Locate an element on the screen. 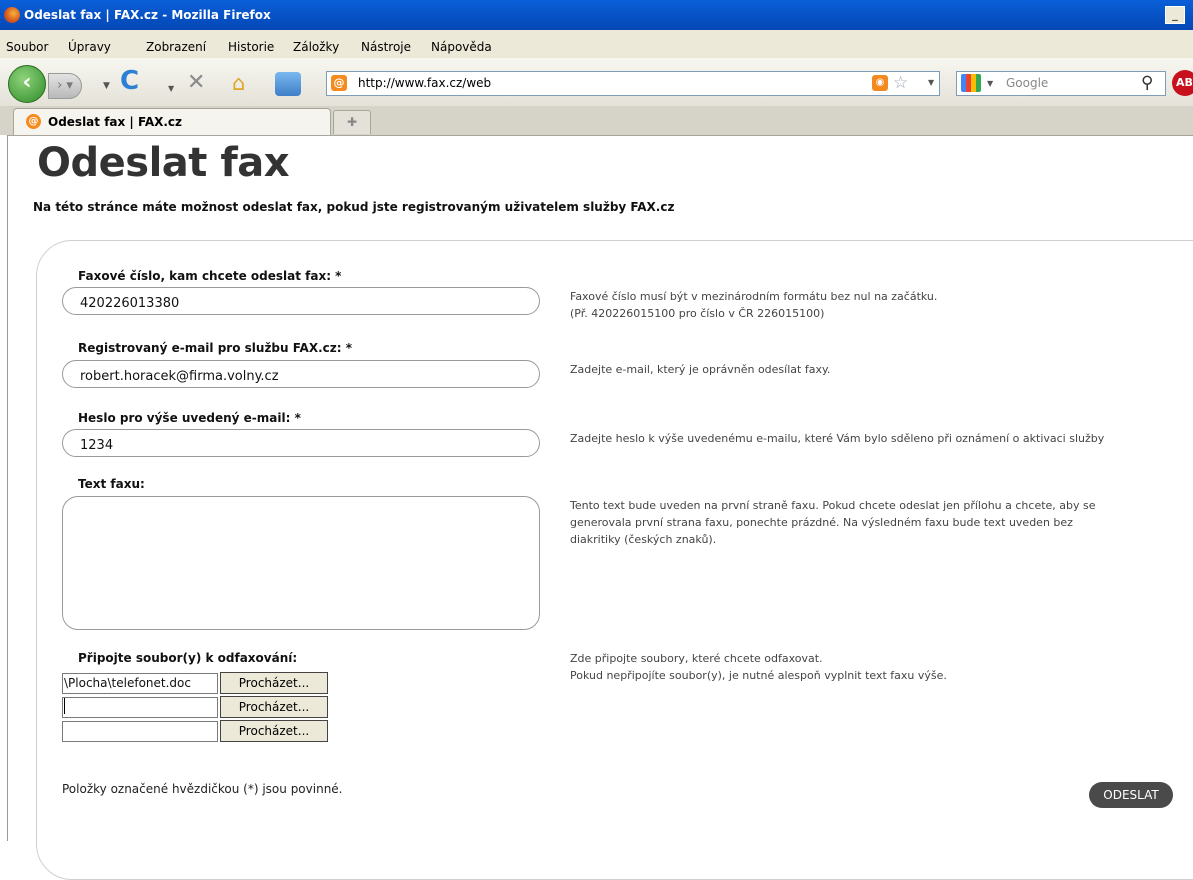  firefox-icon is located at coordinates (12, 15).